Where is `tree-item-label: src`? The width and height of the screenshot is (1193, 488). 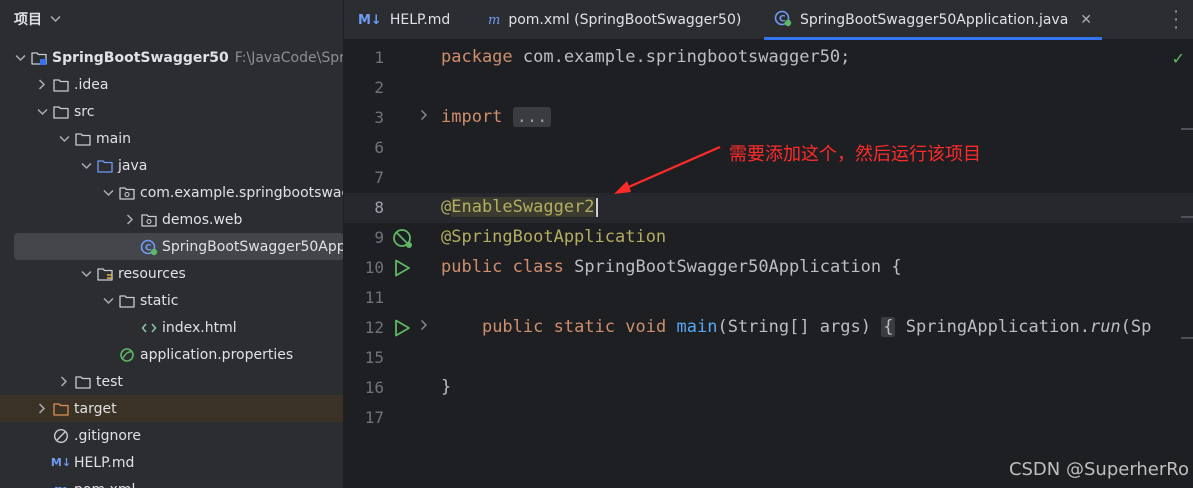
tree-item-label: src is located at coordinates (84, 111).